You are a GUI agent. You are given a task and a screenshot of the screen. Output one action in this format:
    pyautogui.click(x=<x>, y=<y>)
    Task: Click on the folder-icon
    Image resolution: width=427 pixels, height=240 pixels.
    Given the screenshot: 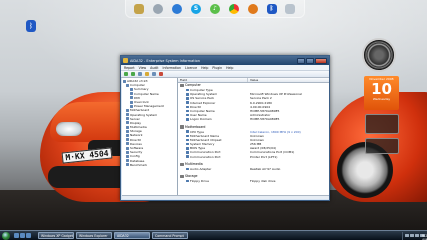 What is the action you would take?
    pyautogui.click(x=139, y=8)
    